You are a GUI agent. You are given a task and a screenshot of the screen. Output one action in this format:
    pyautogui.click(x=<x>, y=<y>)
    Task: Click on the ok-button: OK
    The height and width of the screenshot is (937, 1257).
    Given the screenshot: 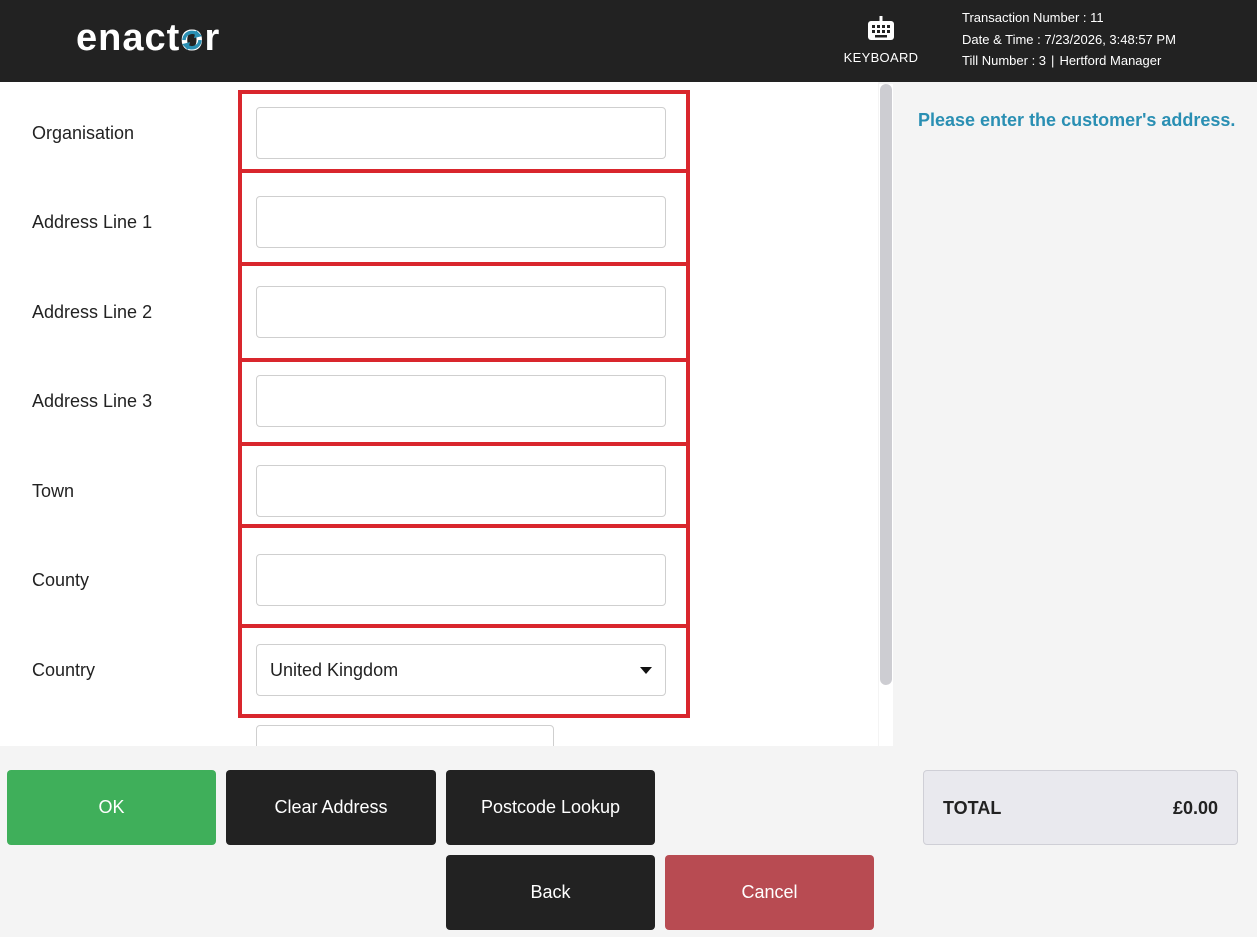 What is the action you would take?
    pyautogui.click(x=111, y=807)
    